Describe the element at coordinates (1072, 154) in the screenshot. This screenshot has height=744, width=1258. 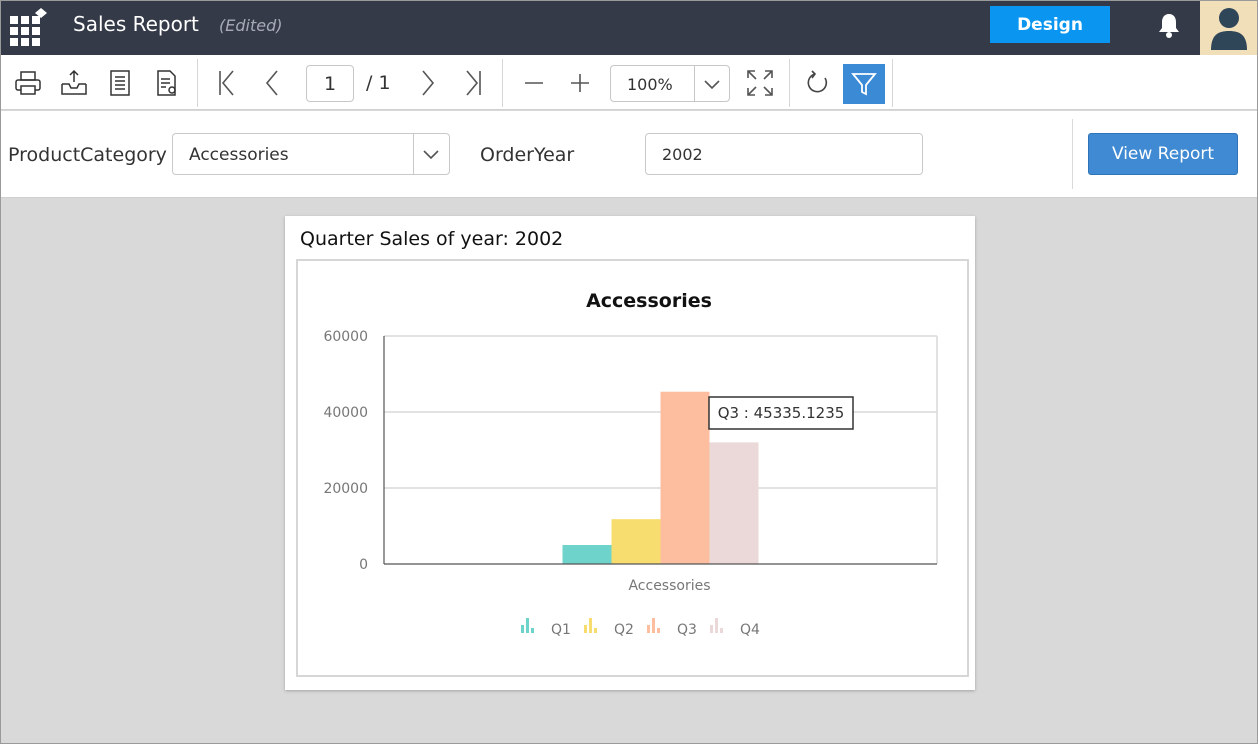
I see `parameter-divider` at that location.